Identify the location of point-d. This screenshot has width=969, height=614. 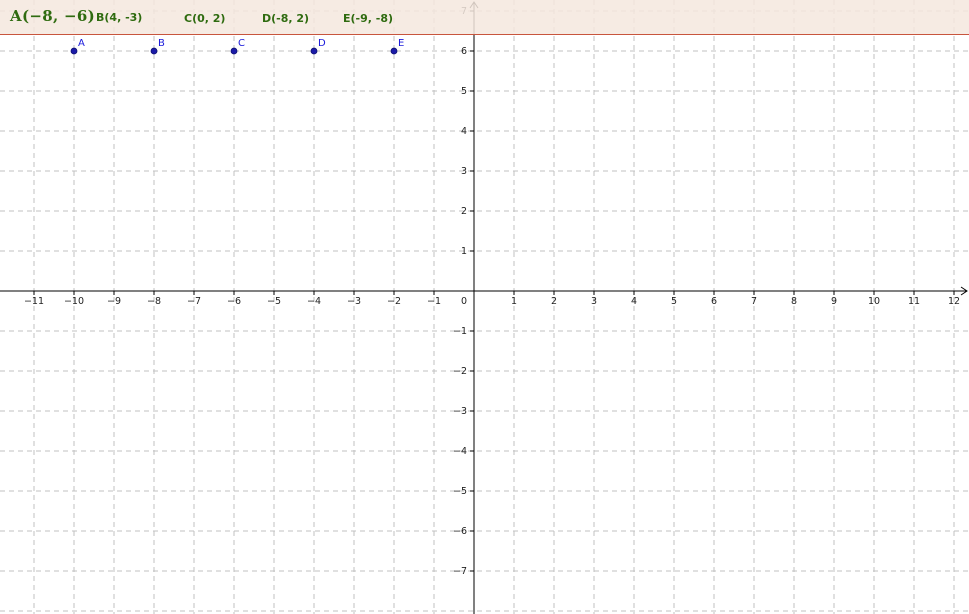
(314, 51).